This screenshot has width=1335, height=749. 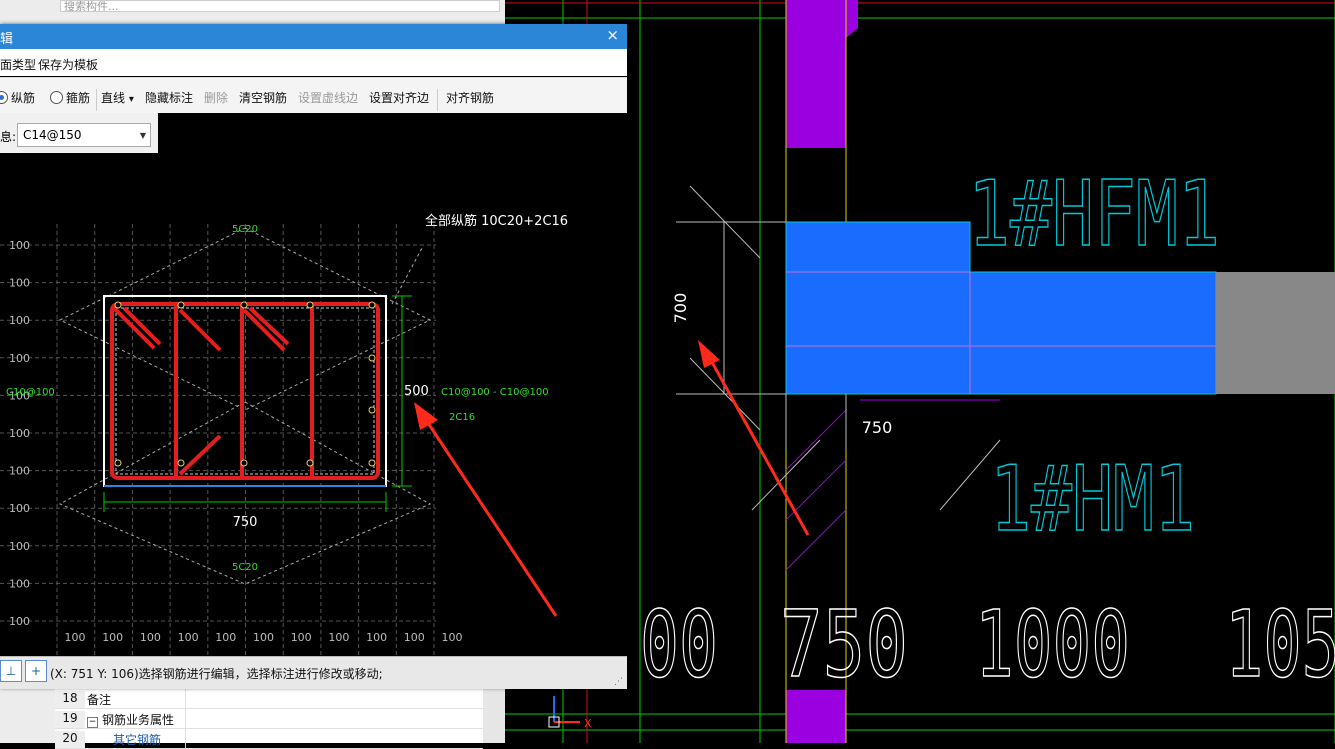 What do you see at coordinates (1092, 499) in the screenshot?
I see `cad-label-hm1: 1#HM1` at bounding box center [1092, 499].